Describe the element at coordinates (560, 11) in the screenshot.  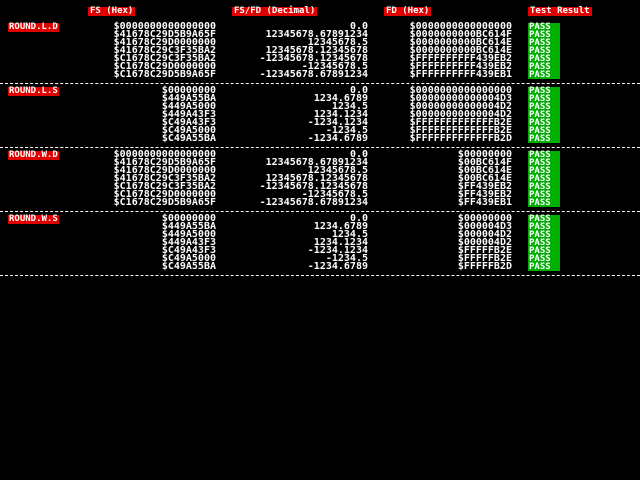
I see `header-test-result: Test Result` at that location.